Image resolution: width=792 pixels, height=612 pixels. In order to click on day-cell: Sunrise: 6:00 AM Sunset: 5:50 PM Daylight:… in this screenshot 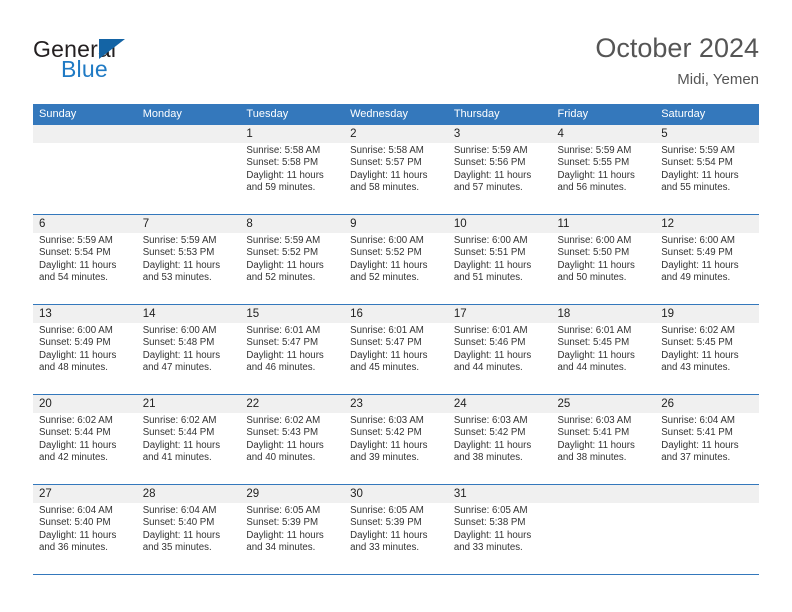, I will do `click(604, 268)`.